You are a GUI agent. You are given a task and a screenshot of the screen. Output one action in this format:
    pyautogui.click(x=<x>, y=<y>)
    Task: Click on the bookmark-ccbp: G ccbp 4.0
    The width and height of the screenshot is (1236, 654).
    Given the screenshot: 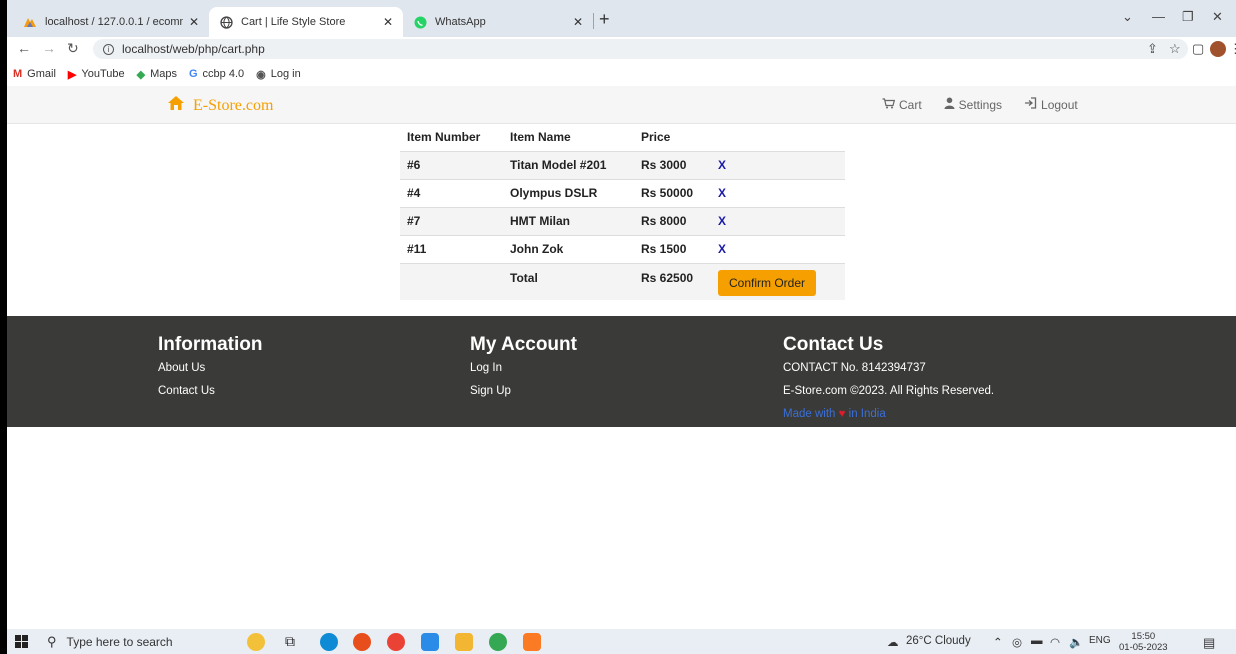 What is the action you would take?
    pyautogui.click(x=216, y=74)
    